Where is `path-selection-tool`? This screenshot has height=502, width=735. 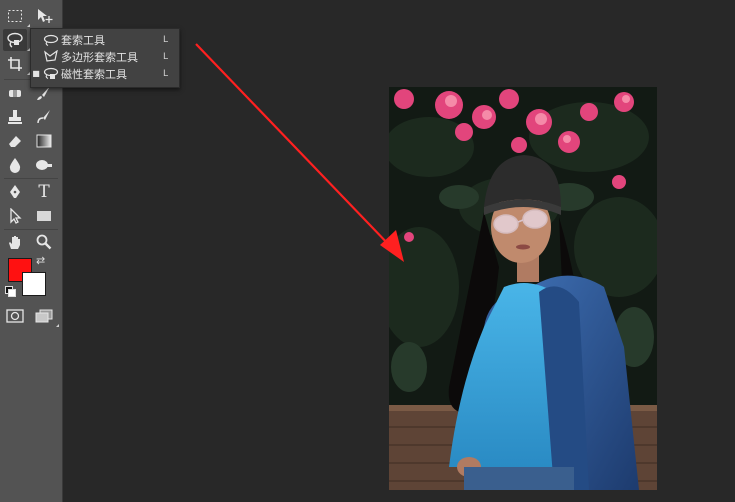 path-selection-tool is located at coordinates (15, 216).